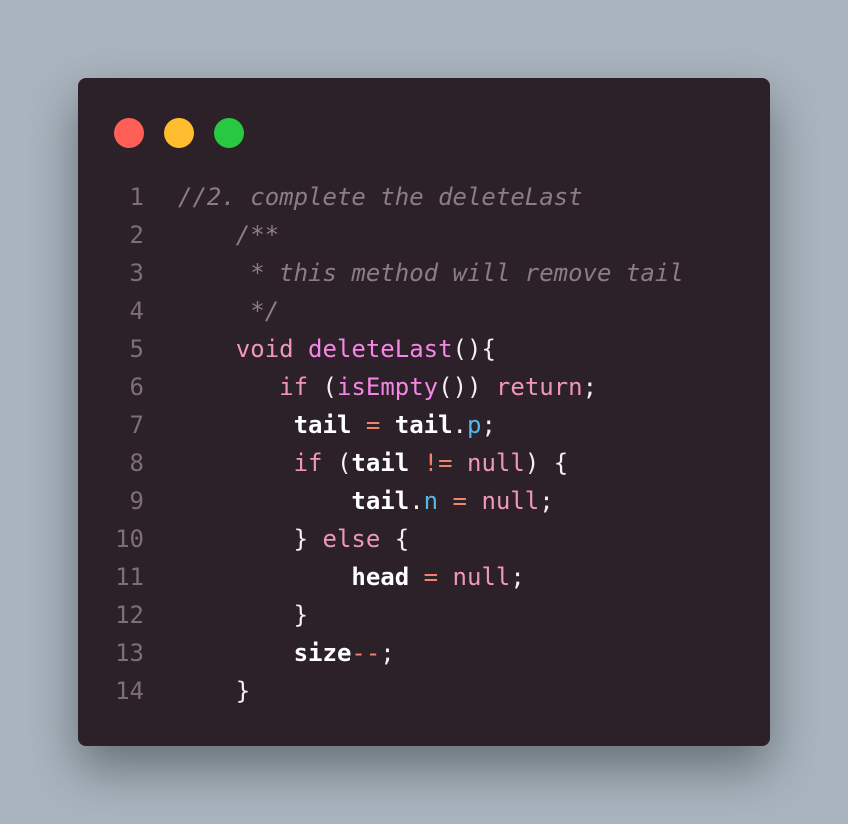 The height and width of the screenshot is (824, 848). I want to click on code-text: if (tail != null) {, so click(373, 463).